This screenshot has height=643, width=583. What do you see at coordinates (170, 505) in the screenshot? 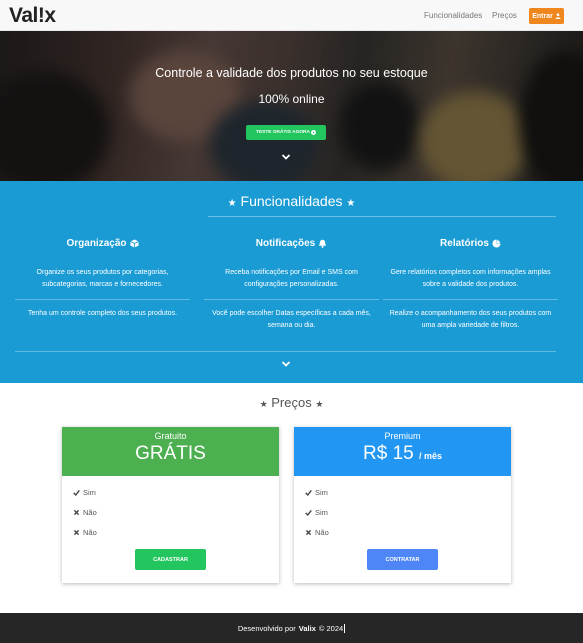
I see `pricing-card-free: Gratuito GRÁTIS Sim Não Não CADASTRAR` at bounding box center [170, 505].